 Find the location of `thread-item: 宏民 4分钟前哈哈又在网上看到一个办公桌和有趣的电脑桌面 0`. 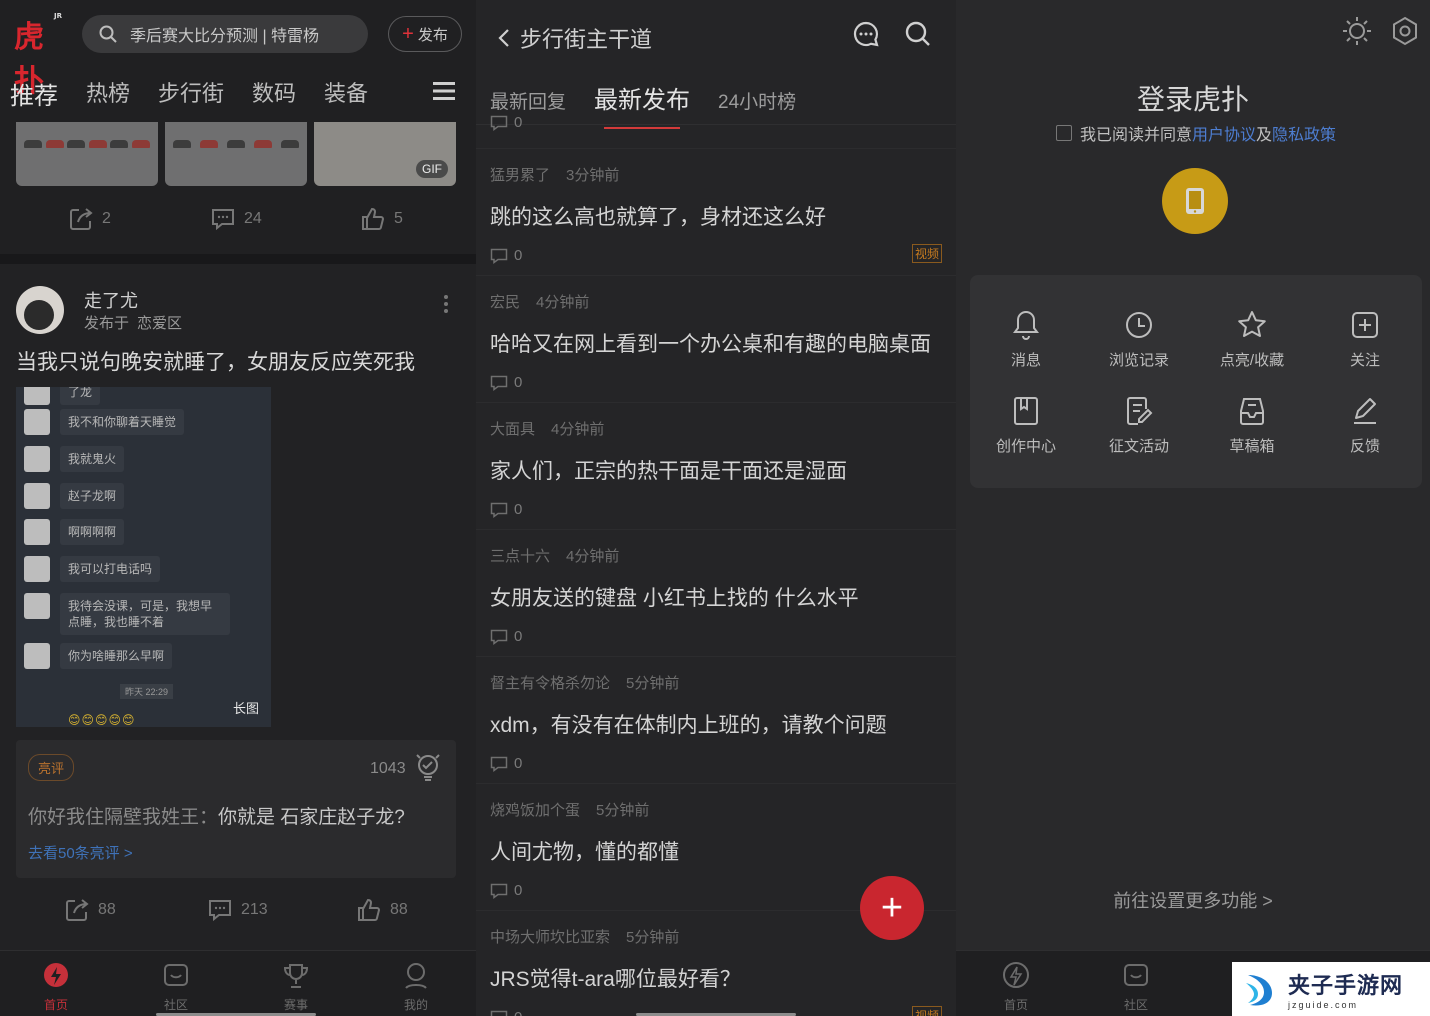

thread-item: 宏民 4分钟前哈哈又在网上看到一个办公桌和有趣的电脑桌面 0 is located at coordinates (716, 341).